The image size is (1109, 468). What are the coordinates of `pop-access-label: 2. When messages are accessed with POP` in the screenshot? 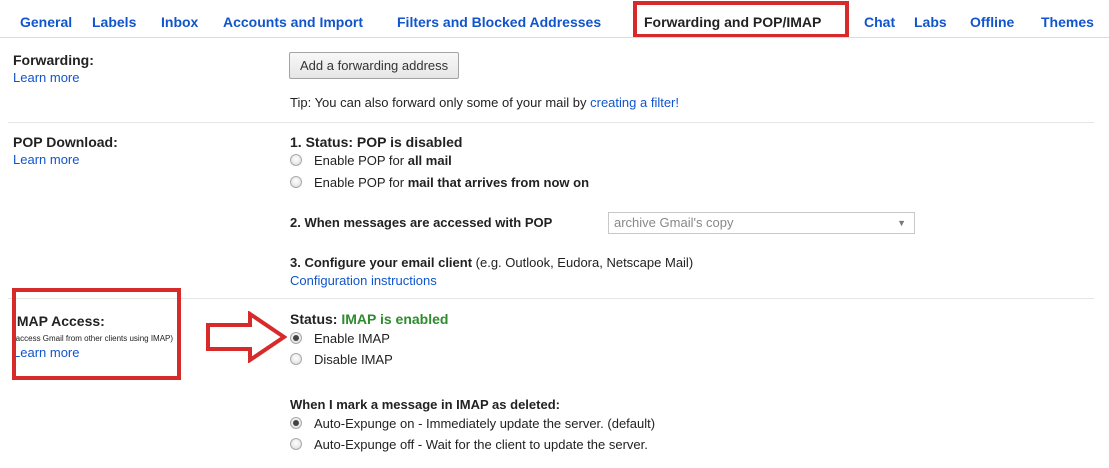 It's located at (421, 222).